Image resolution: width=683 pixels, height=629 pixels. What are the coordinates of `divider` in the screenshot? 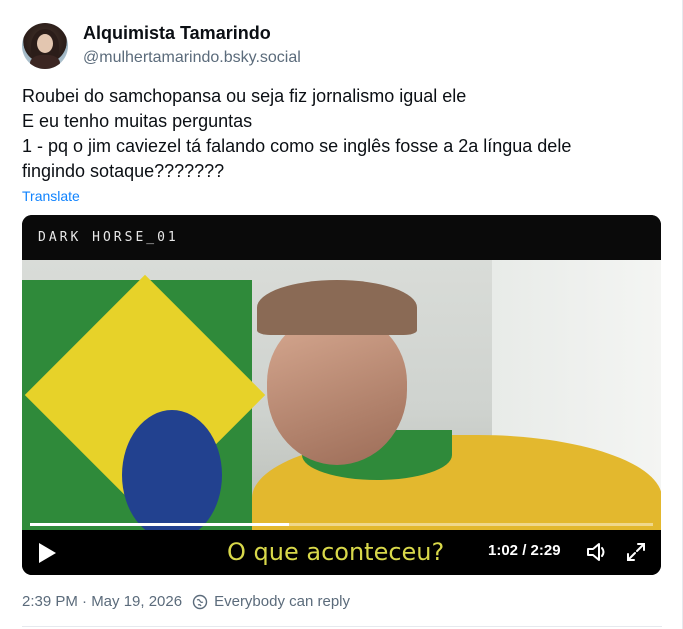 It's located at (342, 626).